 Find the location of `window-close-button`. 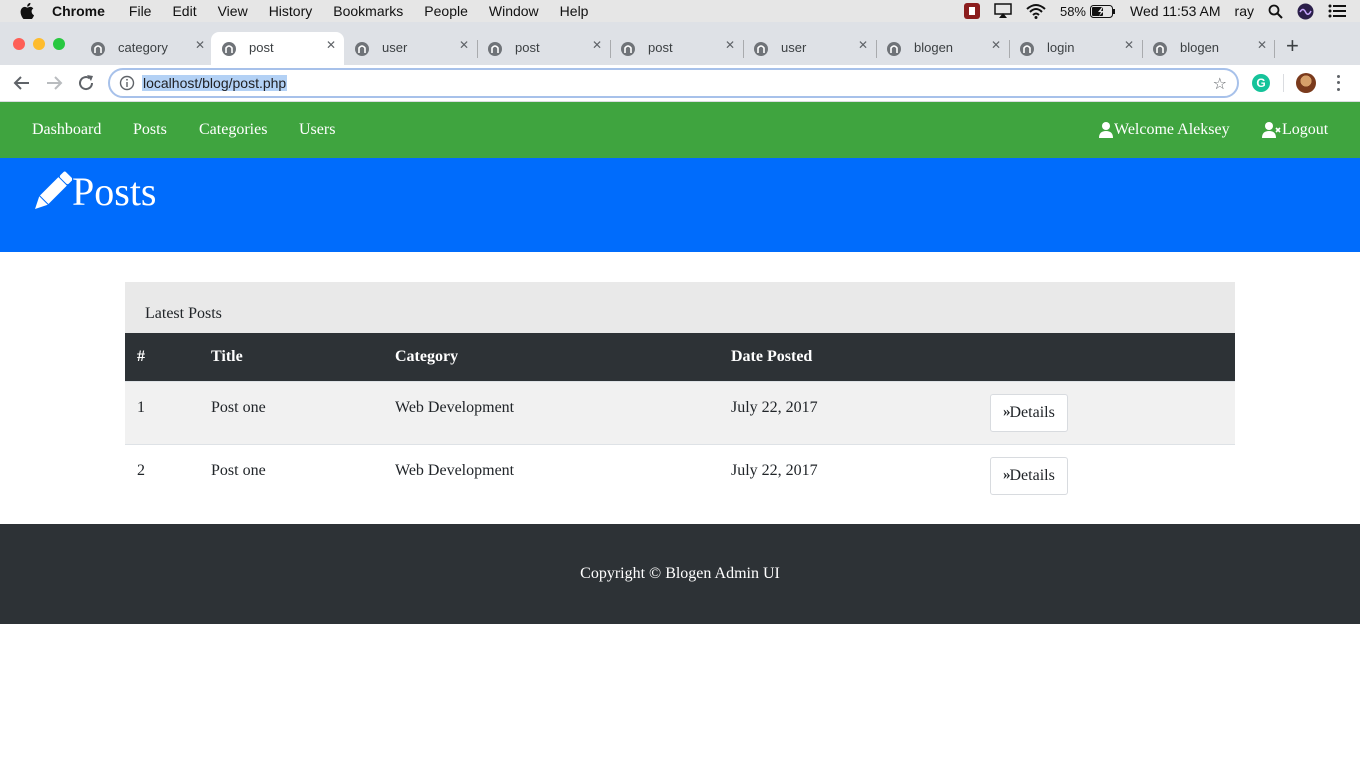

window-close-button is located at coordinates (19, 44).